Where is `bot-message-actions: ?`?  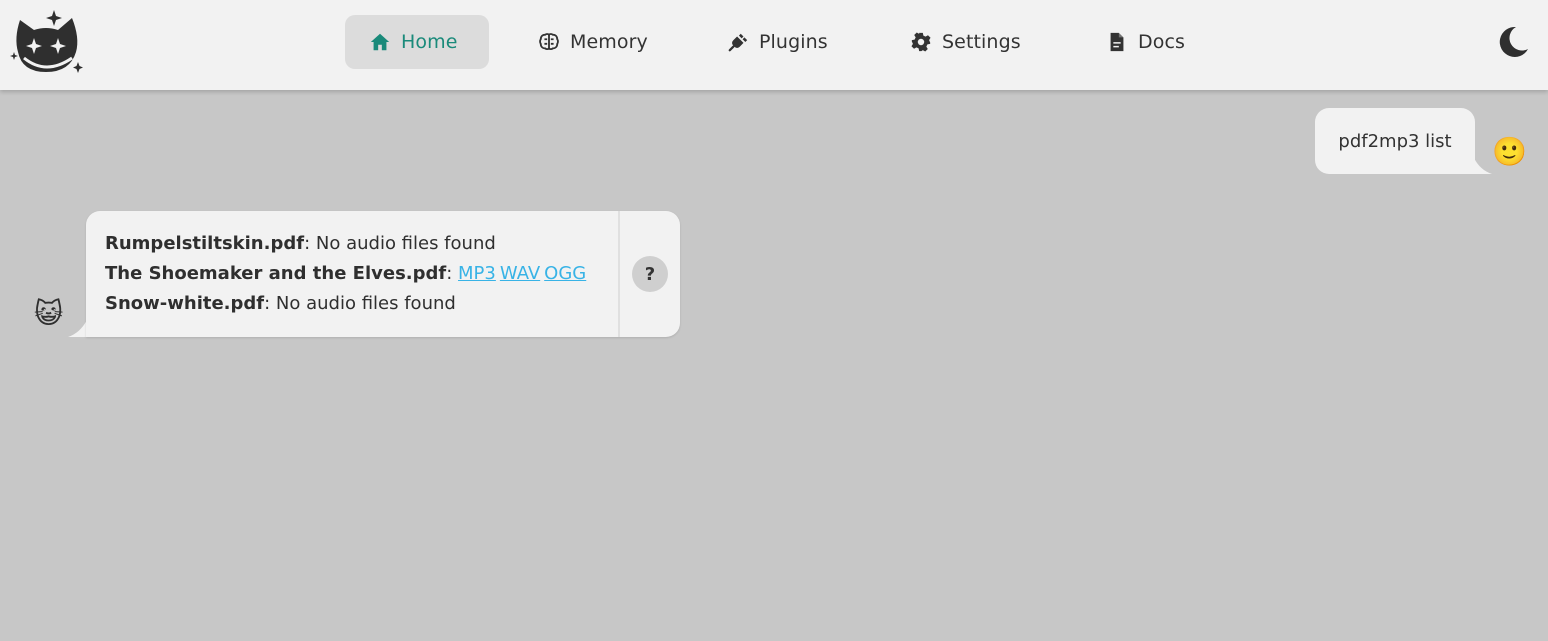
bot-message-actions: ? is located at coordinates (650, 274).